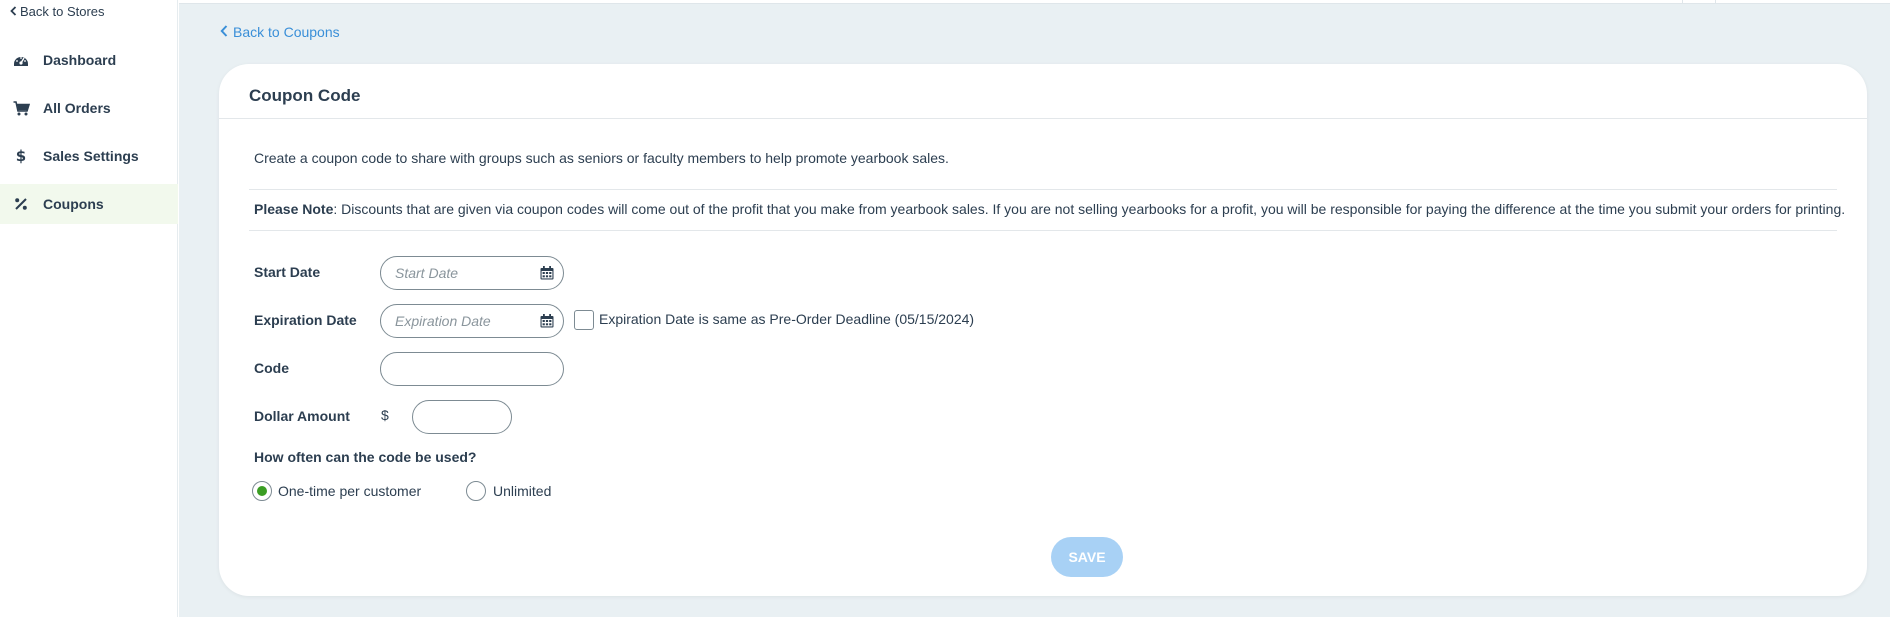  I want to click on back-to-stores-link: Back to Stores, so click(57, 11).